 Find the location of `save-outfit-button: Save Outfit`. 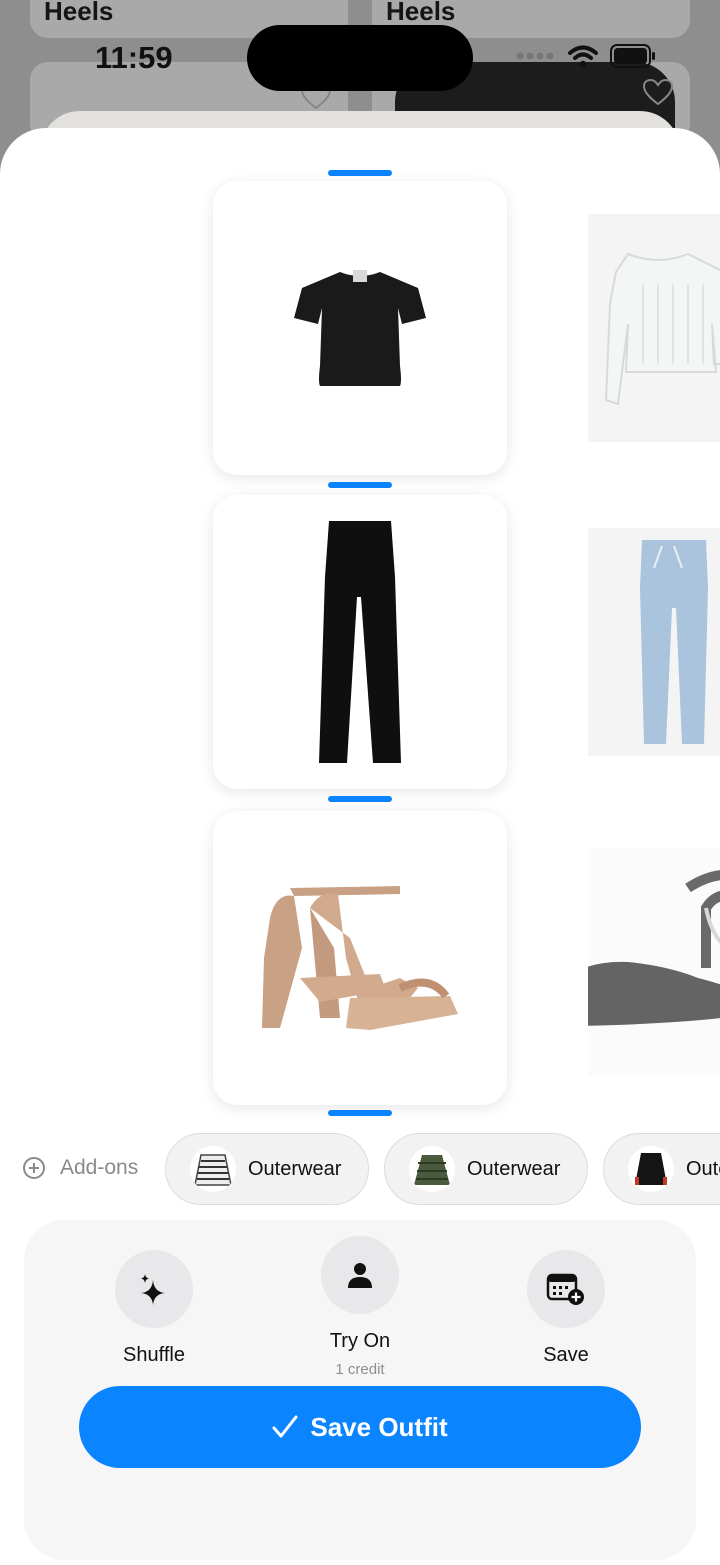

save-outfit-button: Save Outfit is located at coordinates (360, 1427).